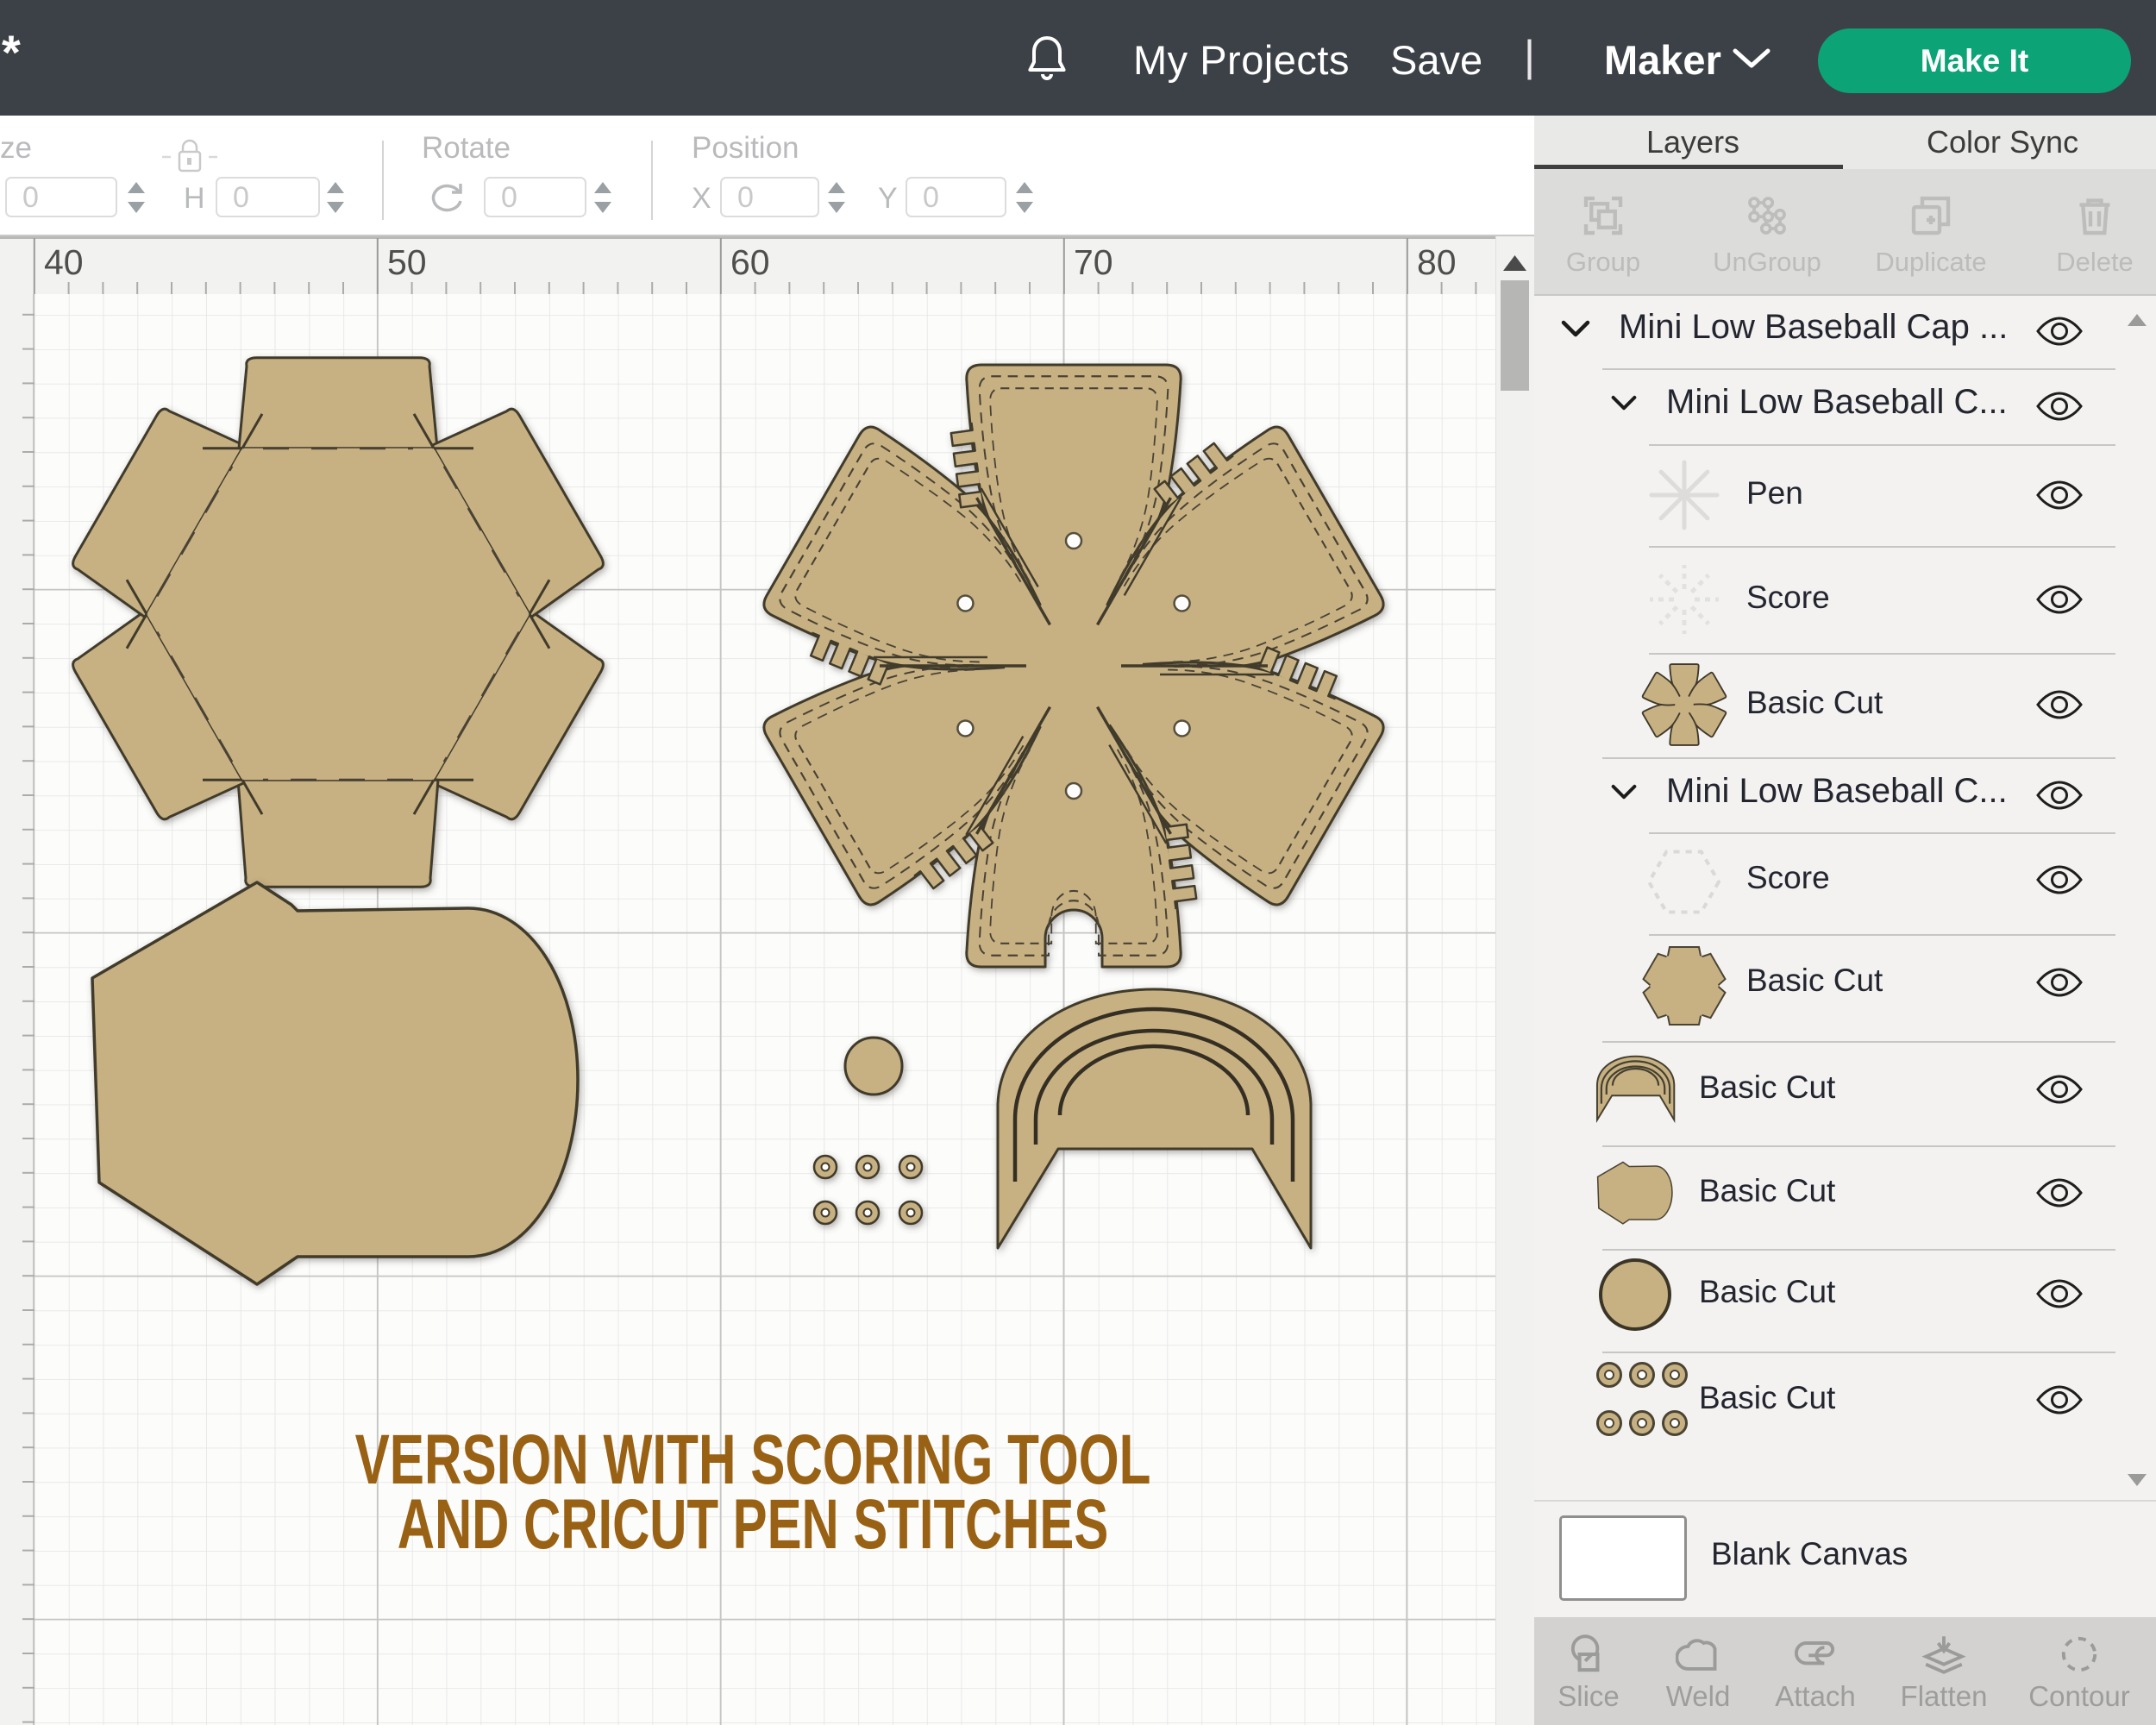 This screenshot has height=1725, width=2156. I want to click on svg-text: 40, so click(64, 262).